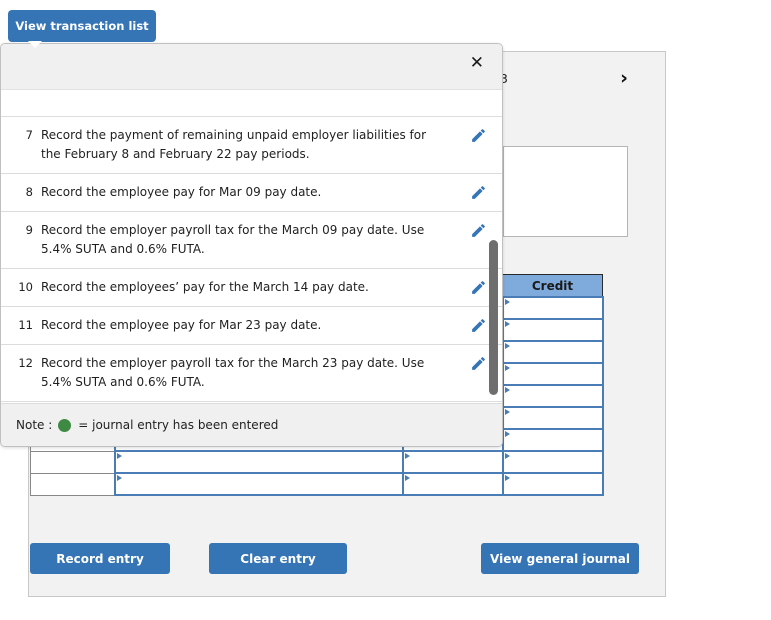 Image resolution: width=771 pixels, height=620 pixels. What do you see at coordinates (25, 325) in the screenshot?
I see `transaction-number: 11` at bounding box center [25, 325].